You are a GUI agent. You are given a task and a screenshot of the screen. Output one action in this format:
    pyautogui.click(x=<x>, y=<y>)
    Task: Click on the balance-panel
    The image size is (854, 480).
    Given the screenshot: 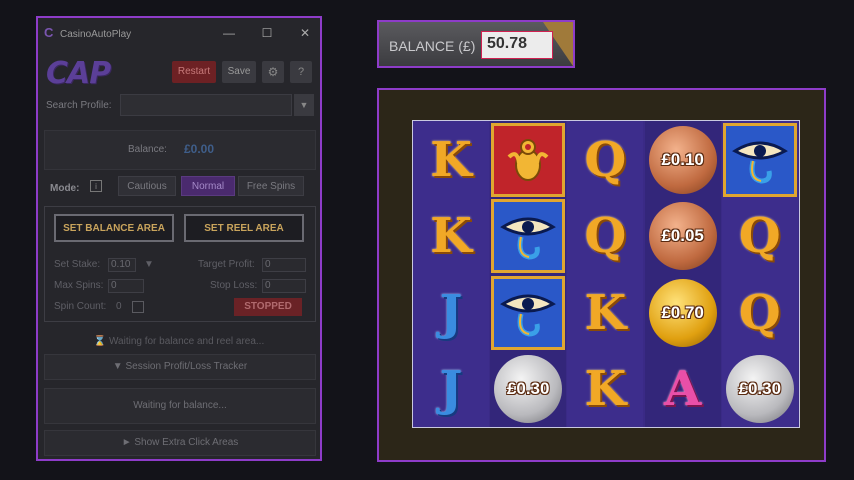 What is the action you would take?
    pyautogui.click(x=180, y=150)
    